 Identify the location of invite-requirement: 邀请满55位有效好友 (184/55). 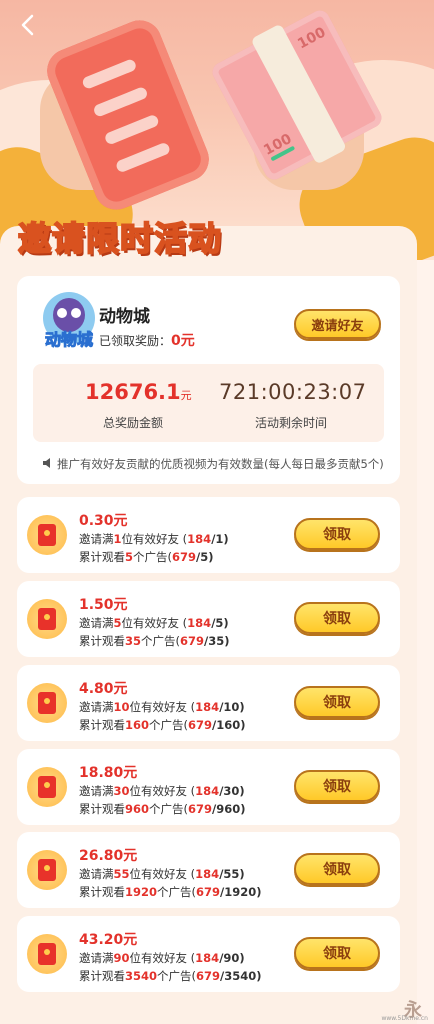
(162, 874).